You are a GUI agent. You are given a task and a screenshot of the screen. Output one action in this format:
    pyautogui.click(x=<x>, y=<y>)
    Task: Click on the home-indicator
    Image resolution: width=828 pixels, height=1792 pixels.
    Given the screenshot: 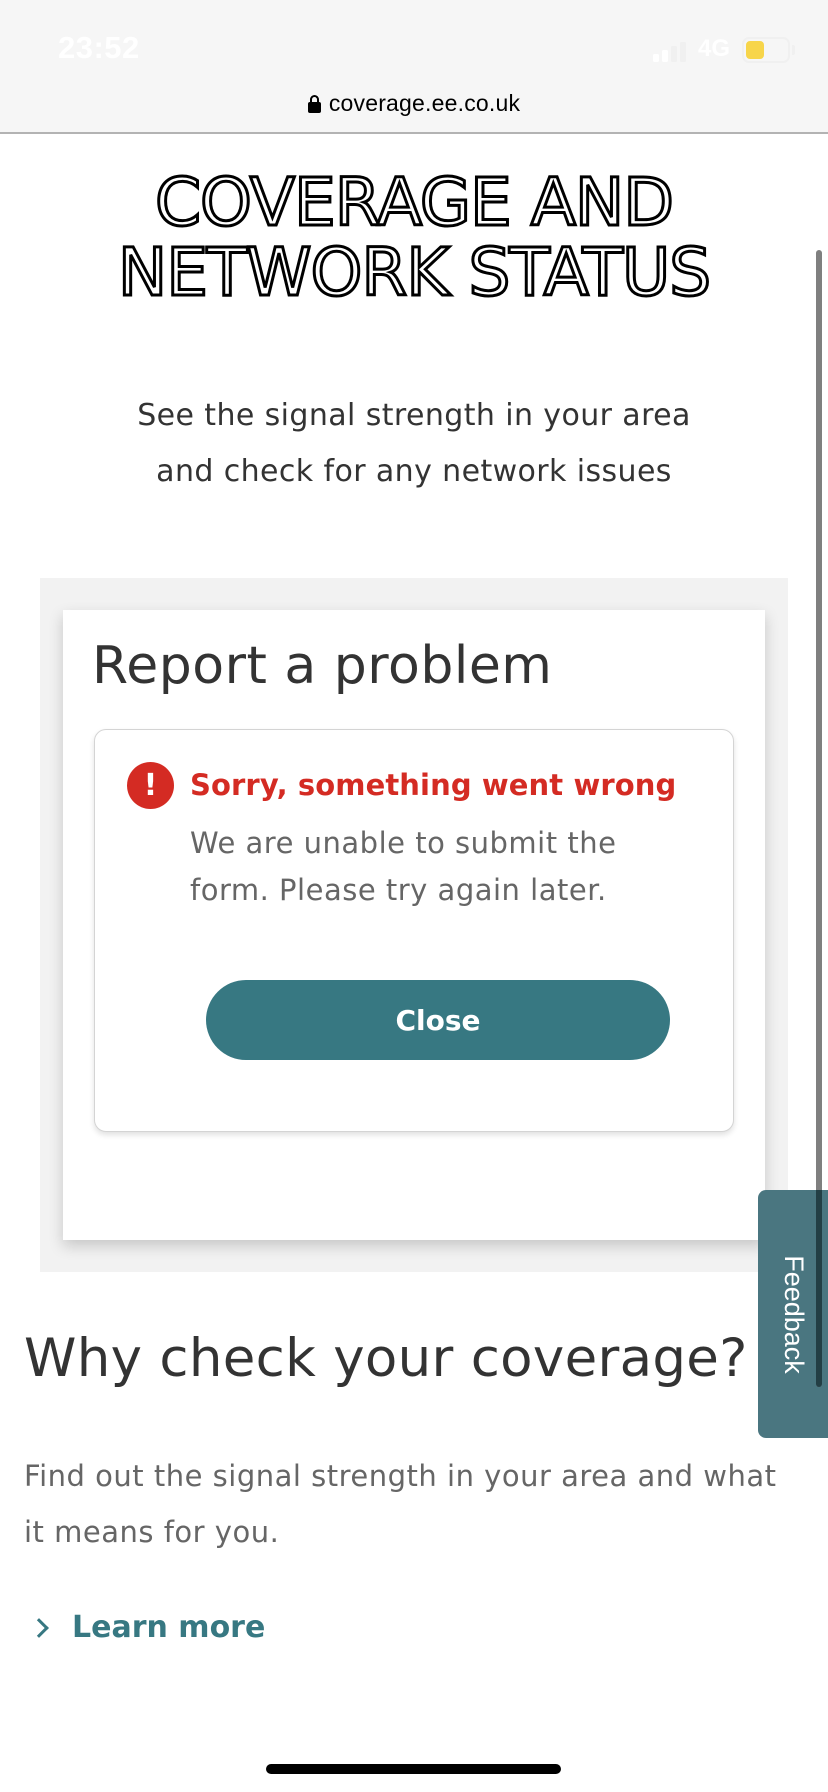 What is the action you would take?
    pyautogui.click(x=413, y=1769)
    